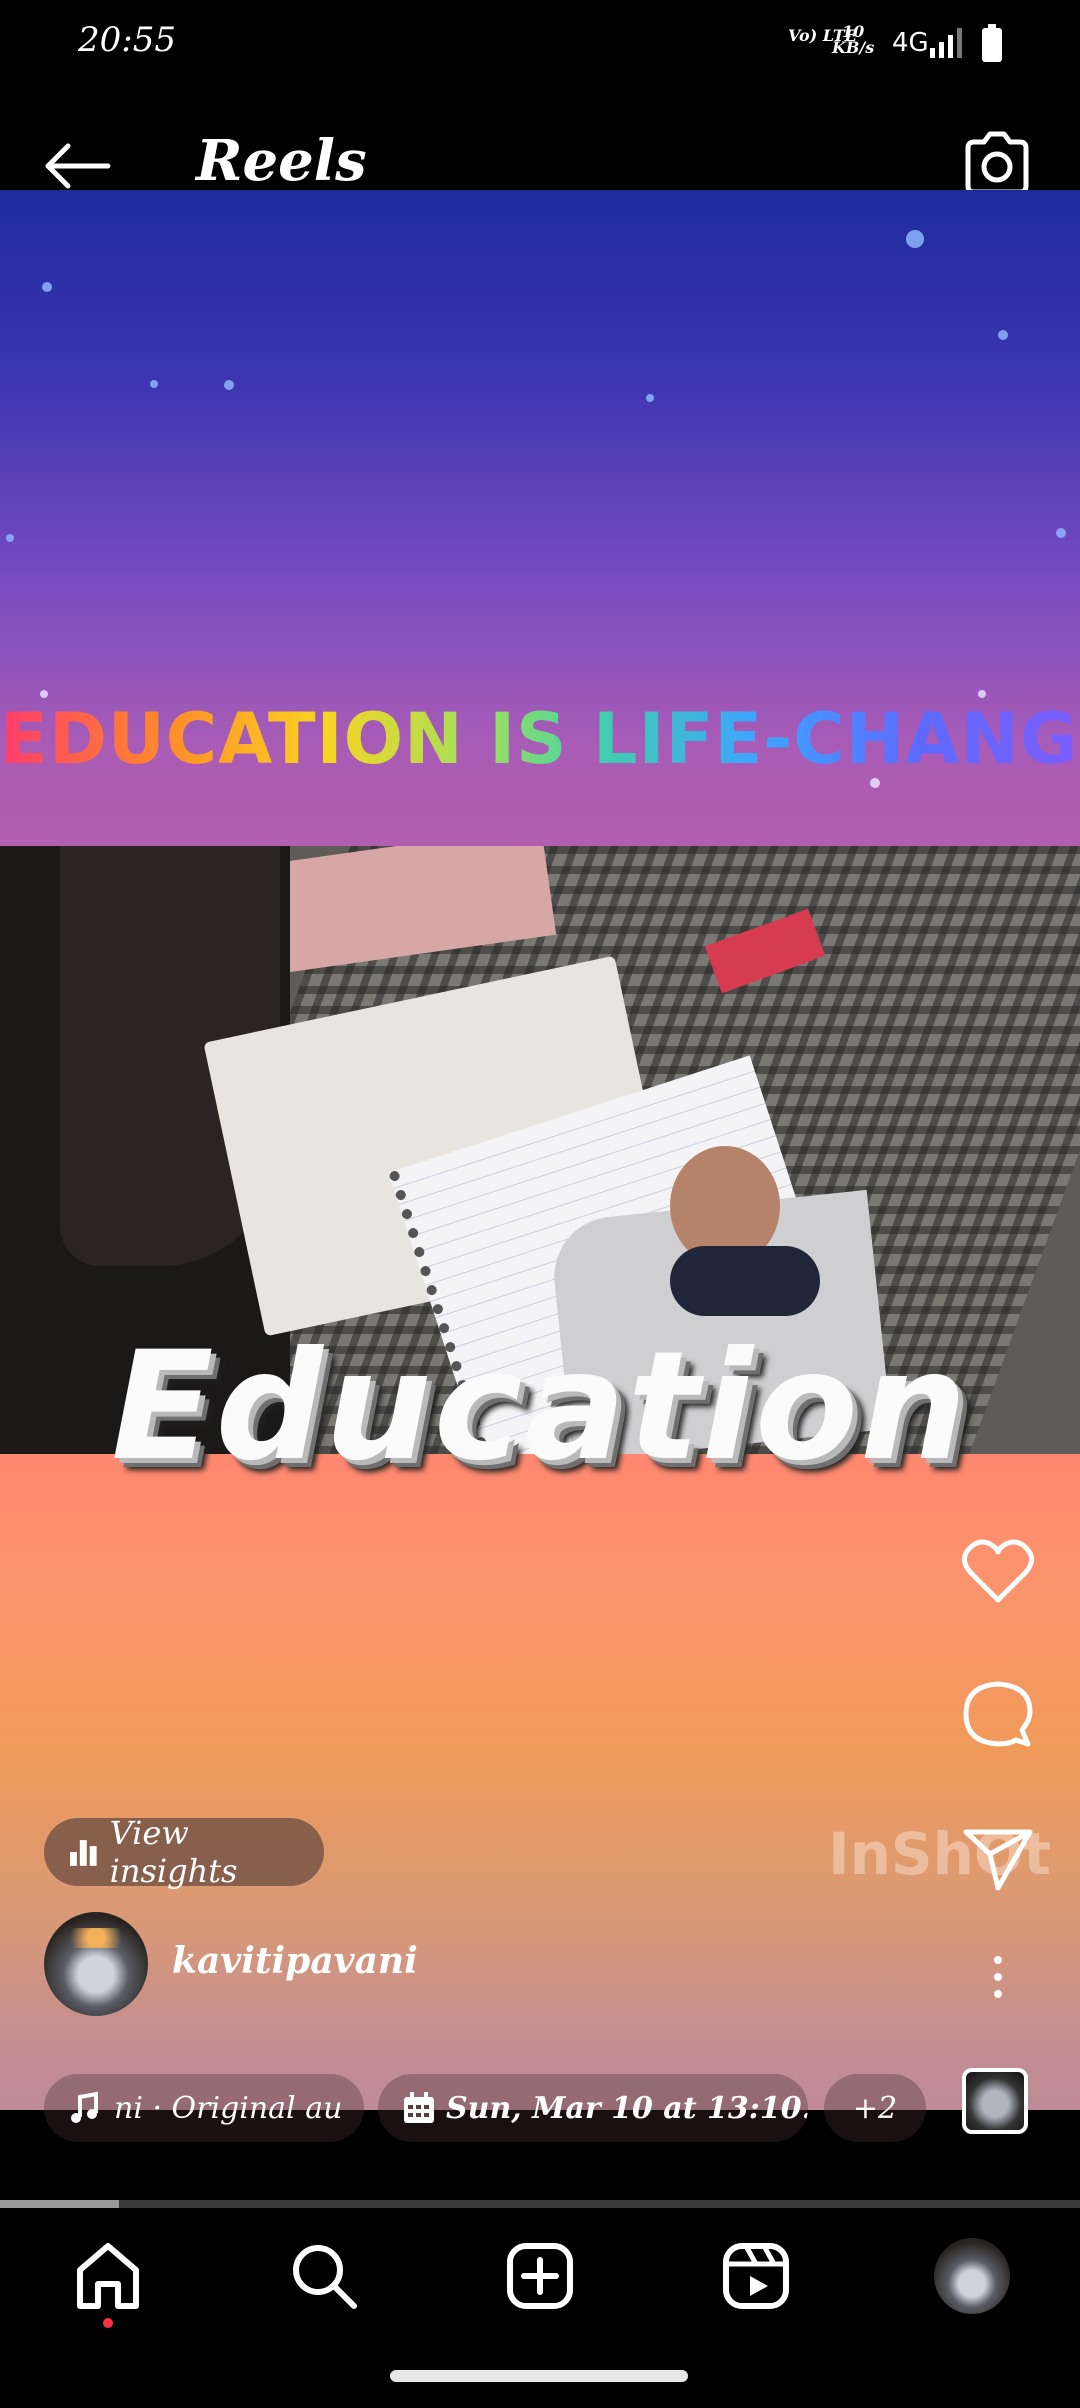  I want to click on reel-progress-fill, so click(59, 2204).